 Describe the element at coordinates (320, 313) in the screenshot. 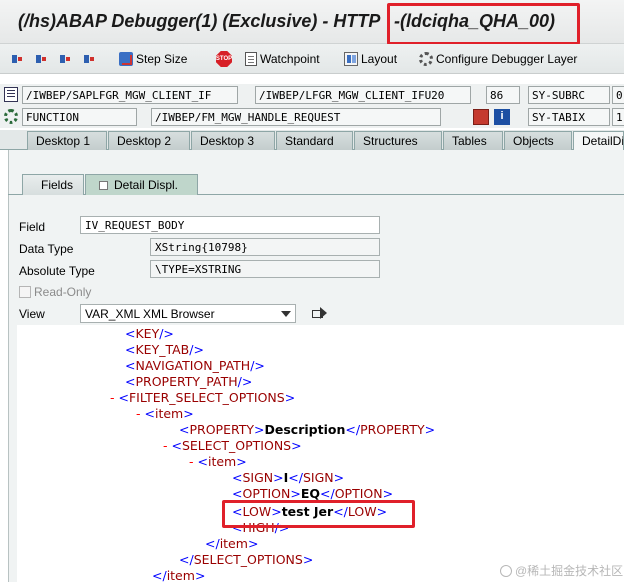

I see `execute-view-icon` at that location.